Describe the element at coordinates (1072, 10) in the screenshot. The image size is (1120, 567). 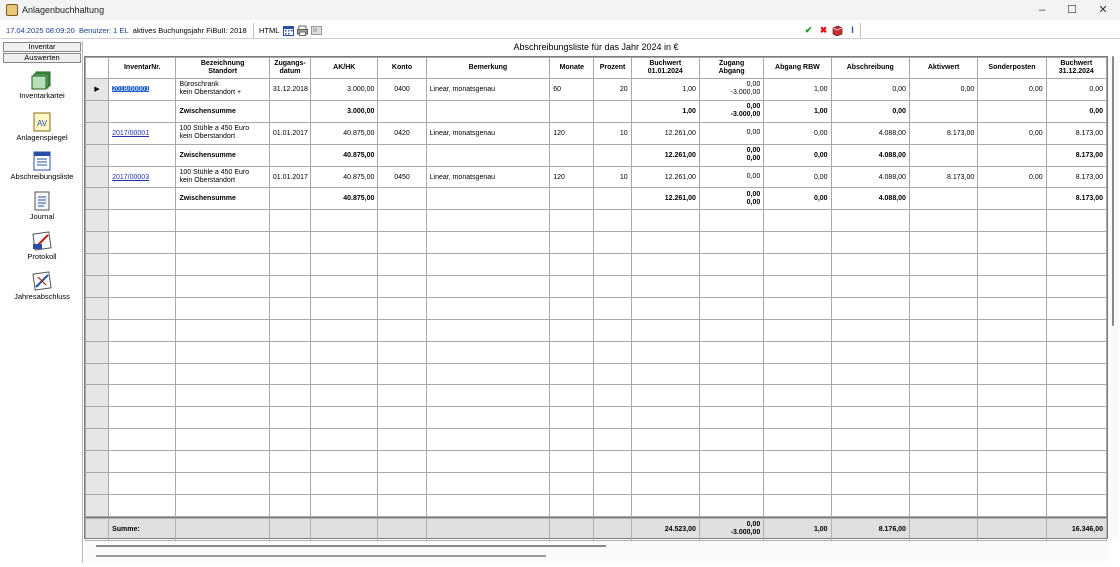
I see `maximize-button: ☐` at that location.